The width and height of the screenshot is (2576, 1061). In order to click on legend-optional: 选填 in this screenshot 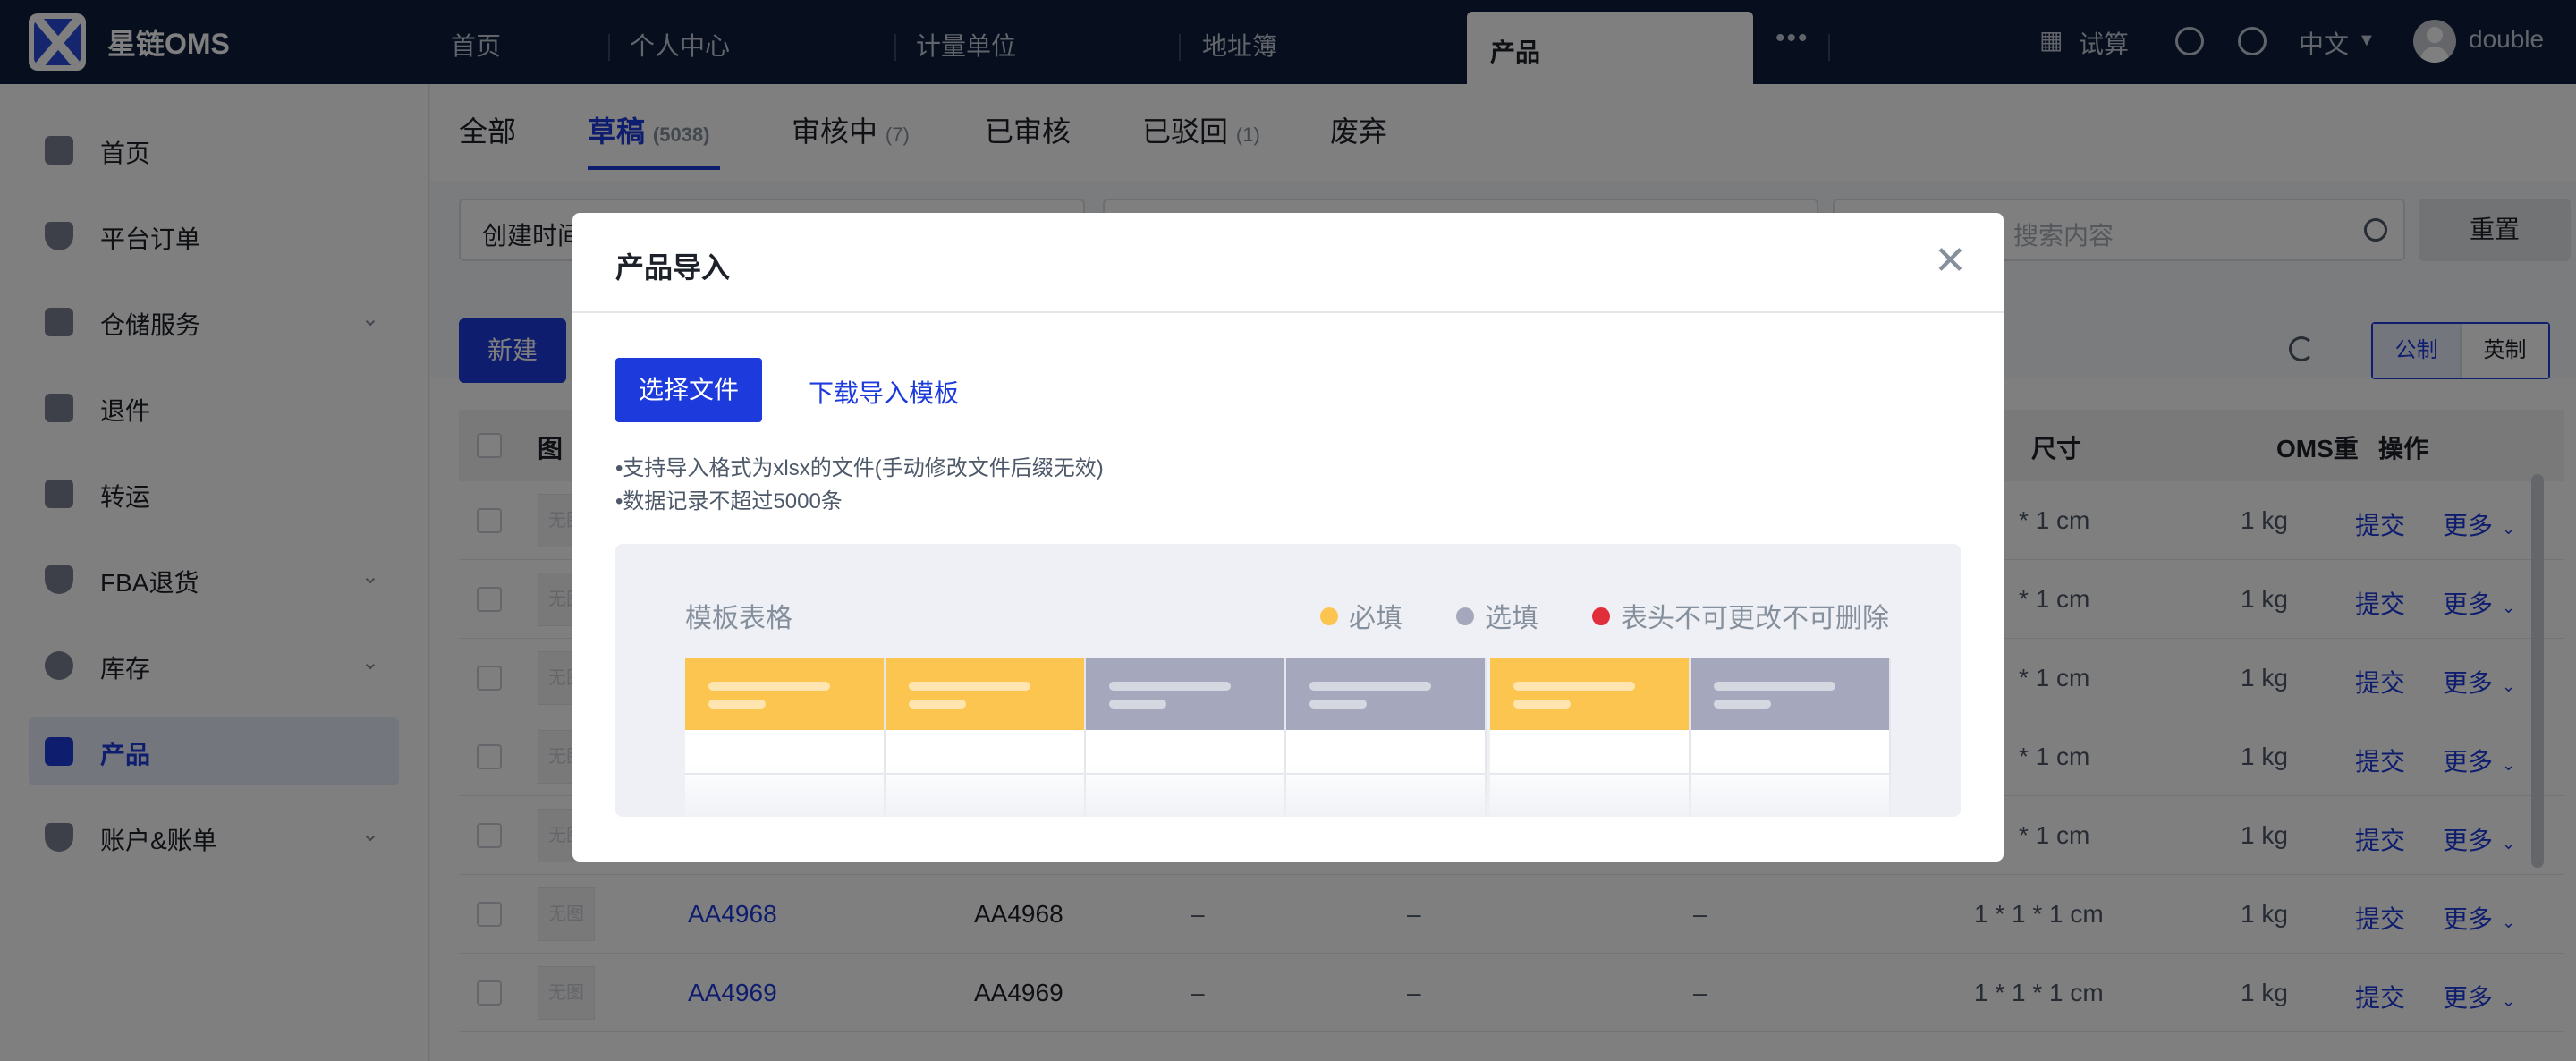, I will do `click(1497, 615)`.